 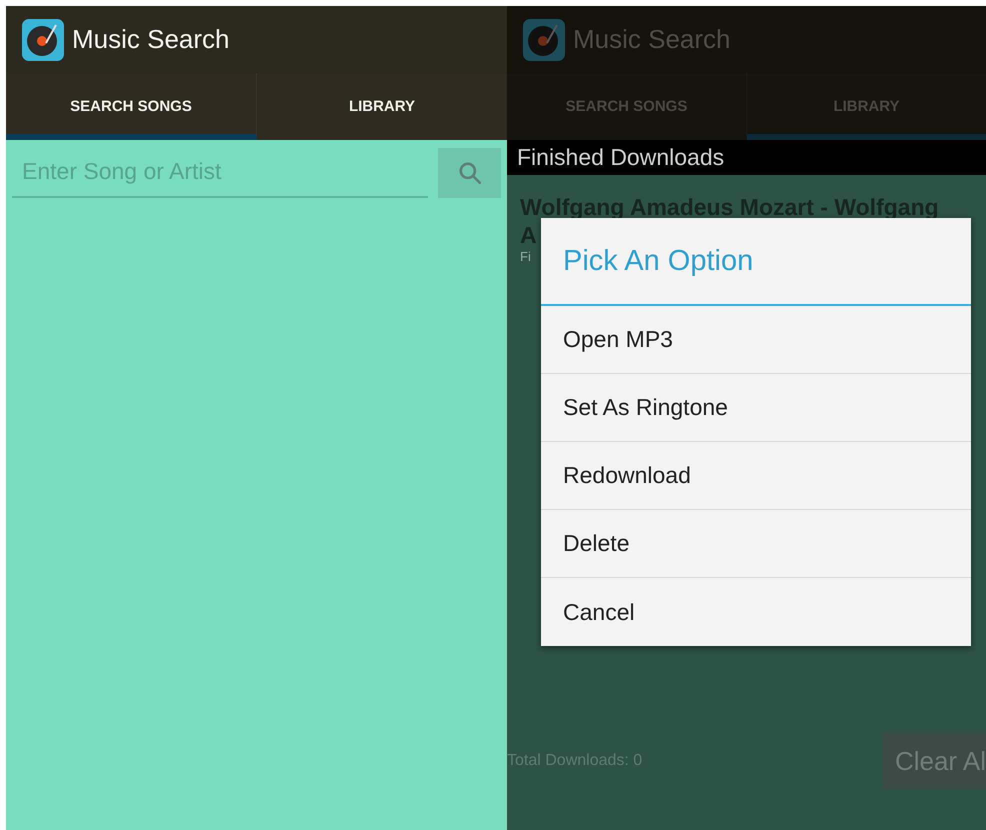 What do you see at coordinates (525, 256) in the screenshot?
I see `song-status: Fi` at bounding box center [525, 256].